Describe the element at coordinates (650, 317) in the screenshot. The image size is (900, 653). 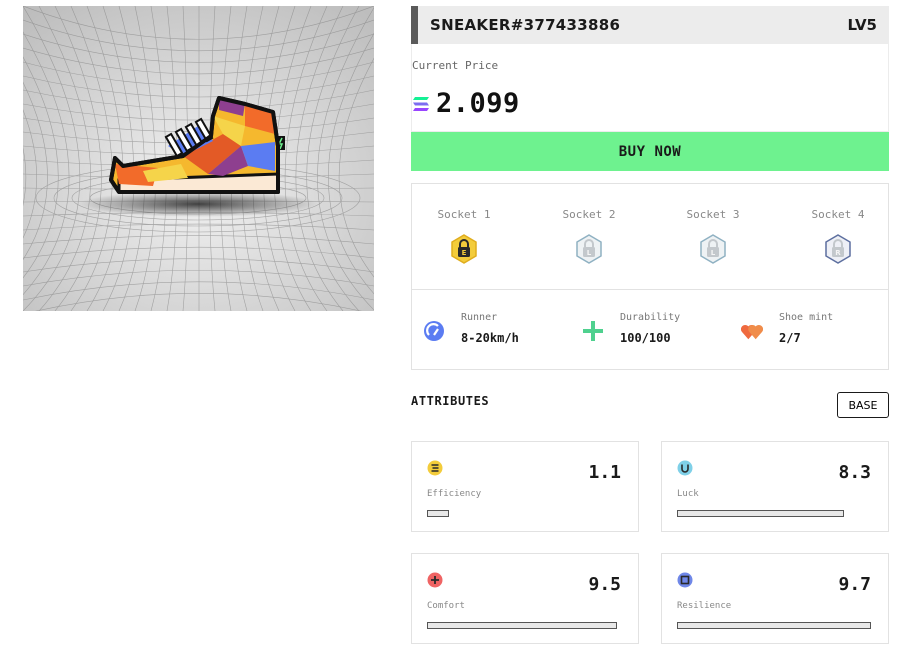
I see `stat-label: Durability` at that location.